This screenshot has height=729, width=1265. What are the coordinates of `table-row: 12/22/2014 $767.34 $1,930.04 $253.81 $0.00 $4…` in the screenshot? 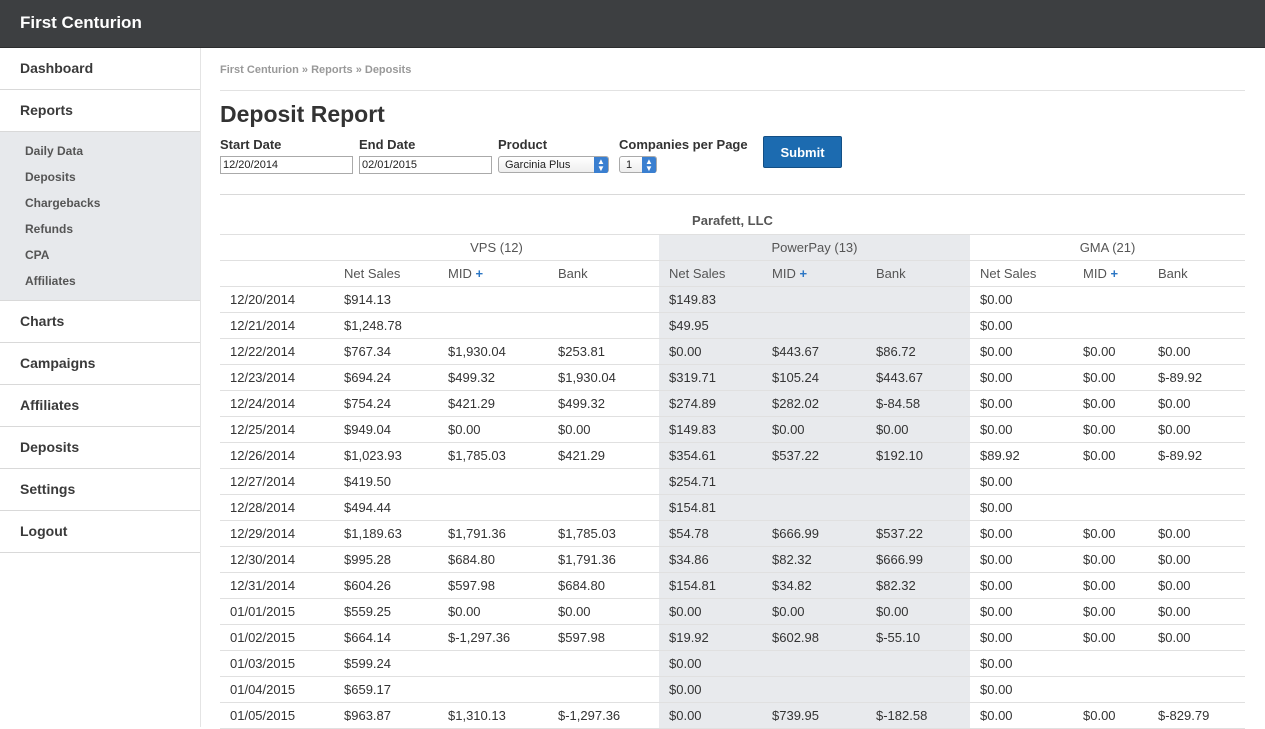 It's located at (732, 351).